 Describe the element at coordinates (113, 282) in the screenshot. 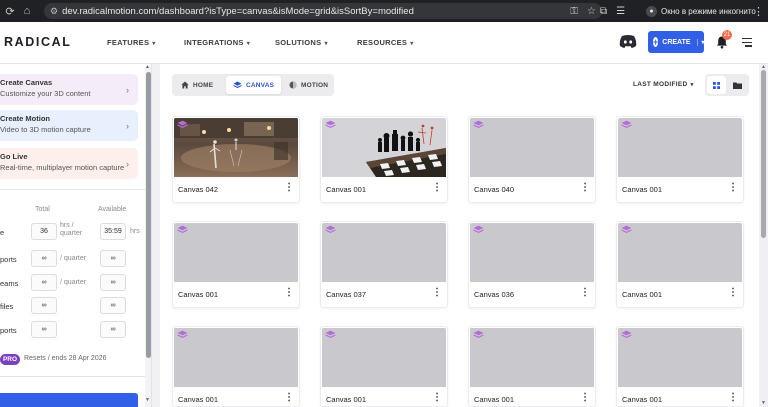

I see `usage-available-value: ∞` at that location.